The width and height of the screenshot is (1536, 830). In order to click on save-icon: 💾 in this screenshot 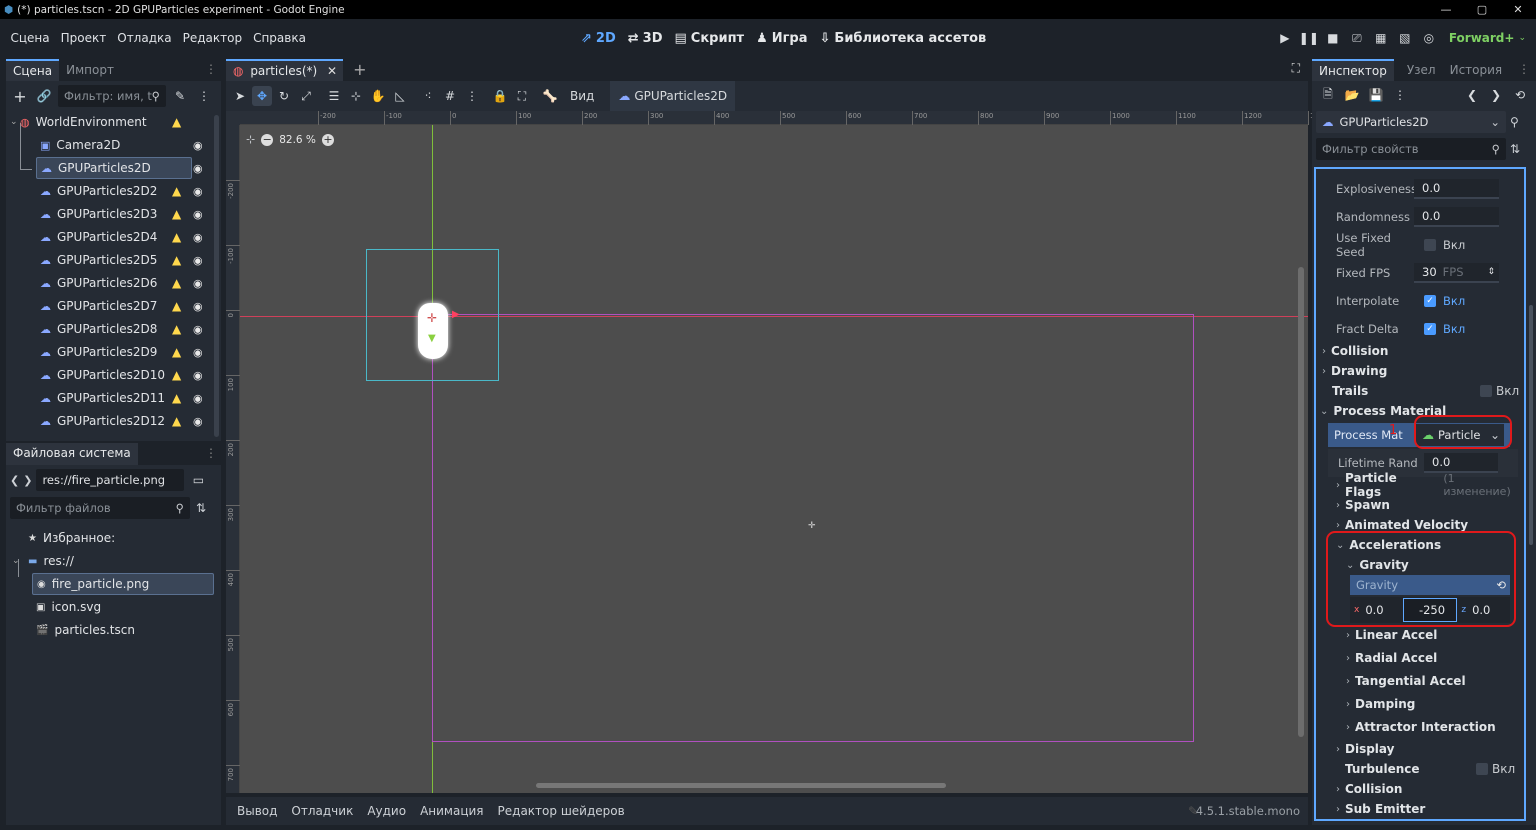, I will do `click(1376, 95)`.